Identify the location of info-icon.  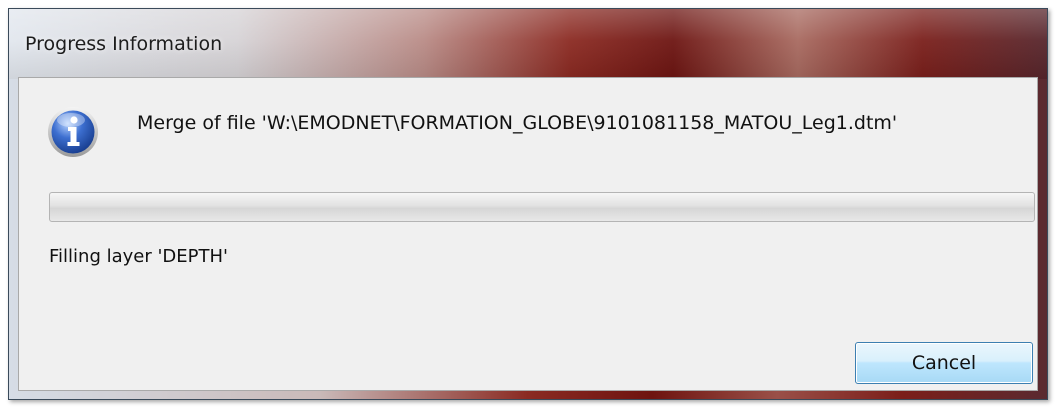
(73, 132).